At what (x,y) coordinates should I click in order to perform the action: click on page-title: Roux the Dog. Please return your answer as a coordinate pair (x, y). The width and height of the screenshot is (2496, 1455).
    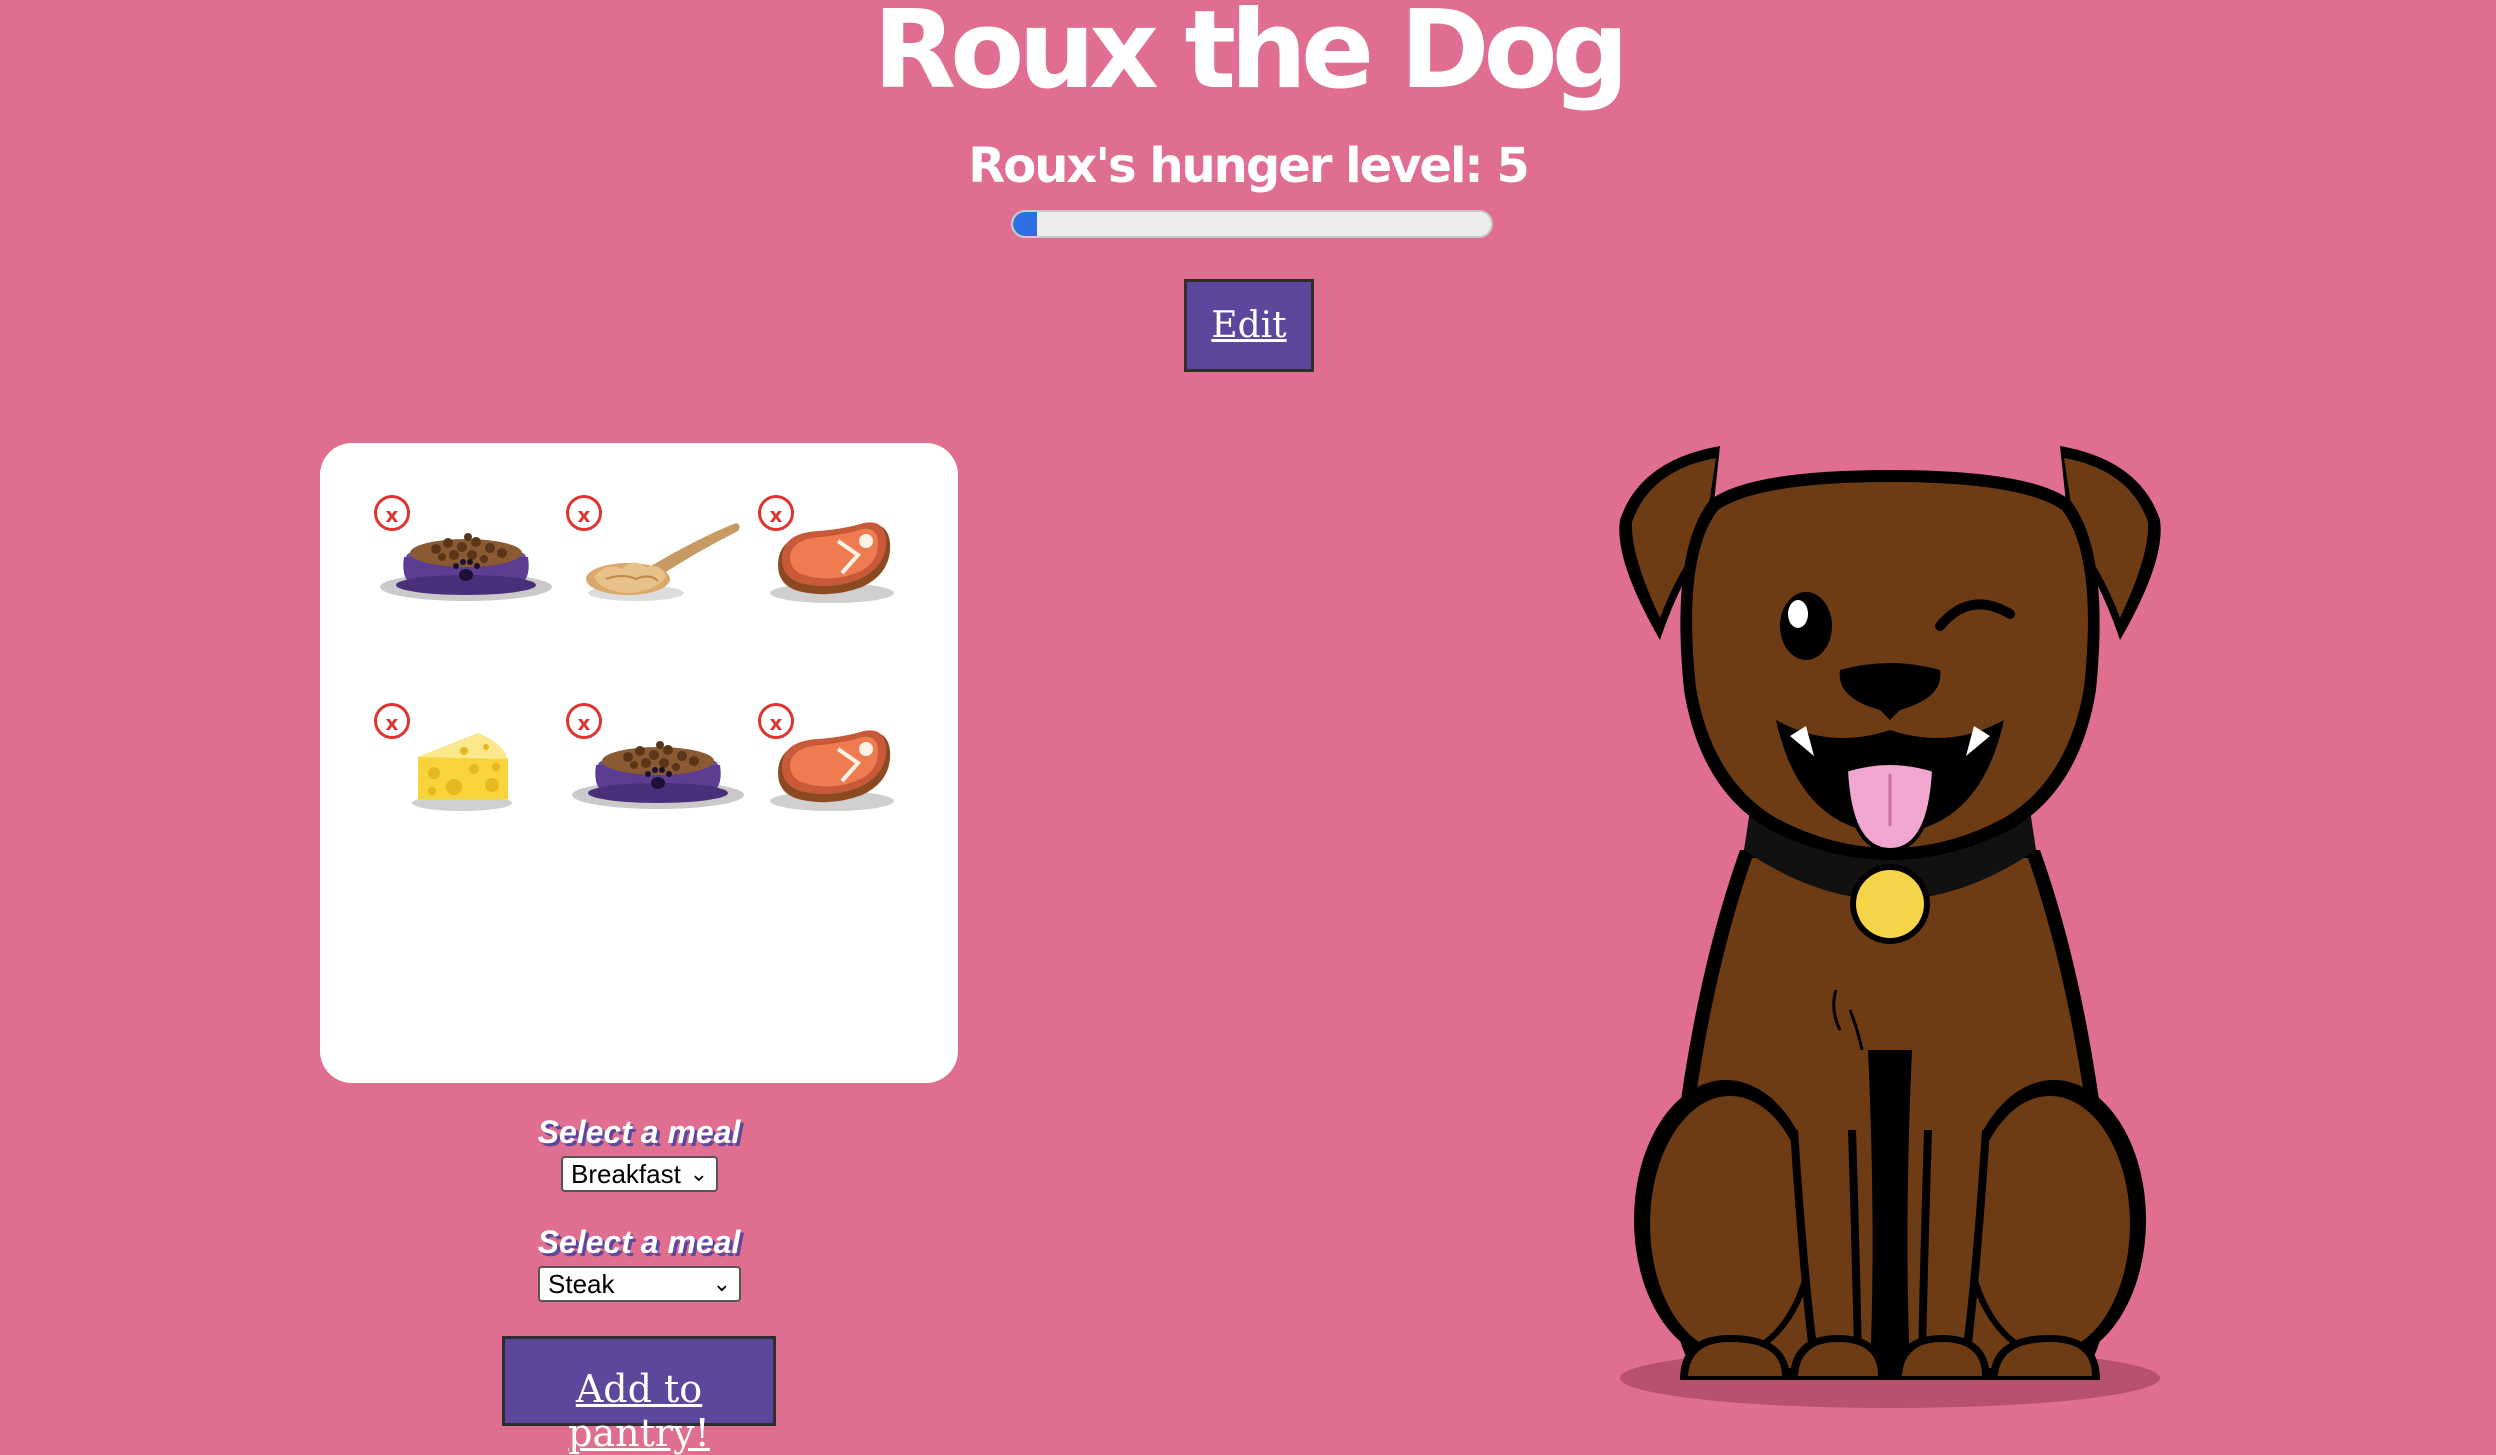
    Looking at the image, I should click on (1250, 56).